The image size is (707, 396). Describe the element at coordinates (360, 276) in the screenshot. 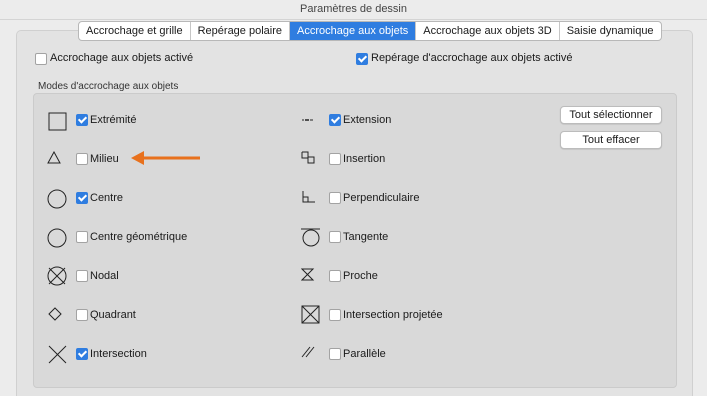

I see `nearest-label: Proche` at that location.